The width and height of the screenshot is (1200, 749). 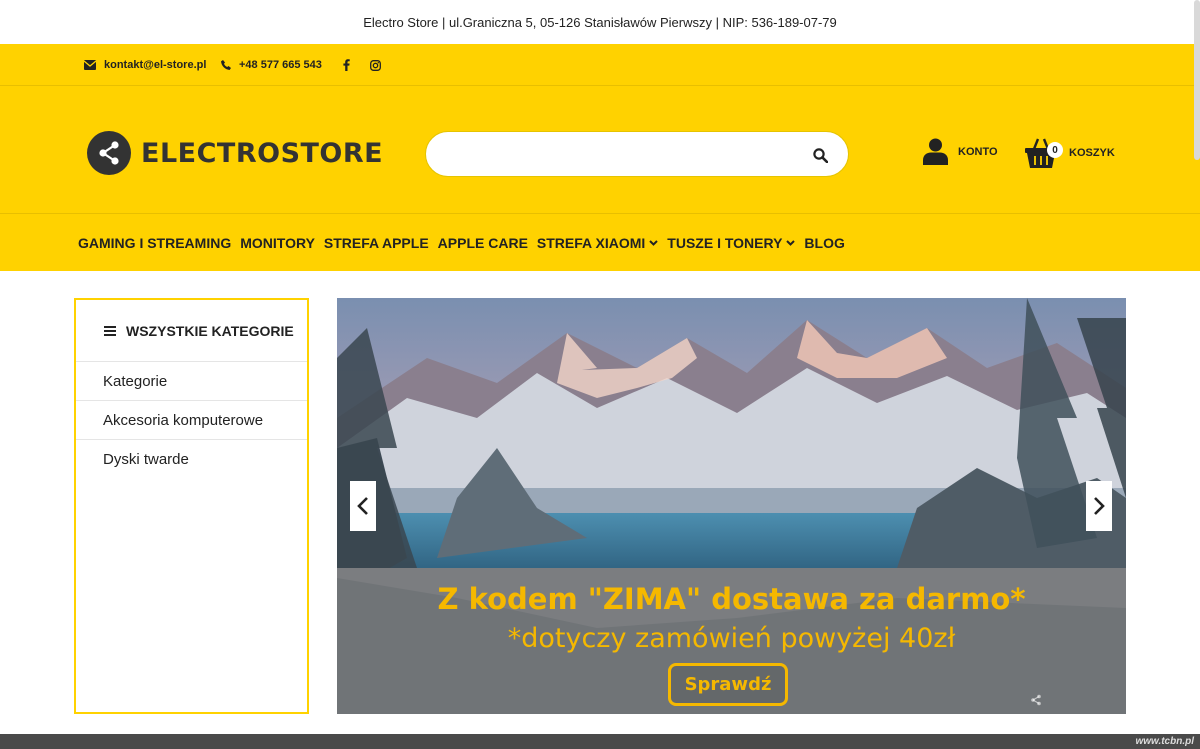 I want to click on category-label: Dyski twarde, so click(x=146, y=459).